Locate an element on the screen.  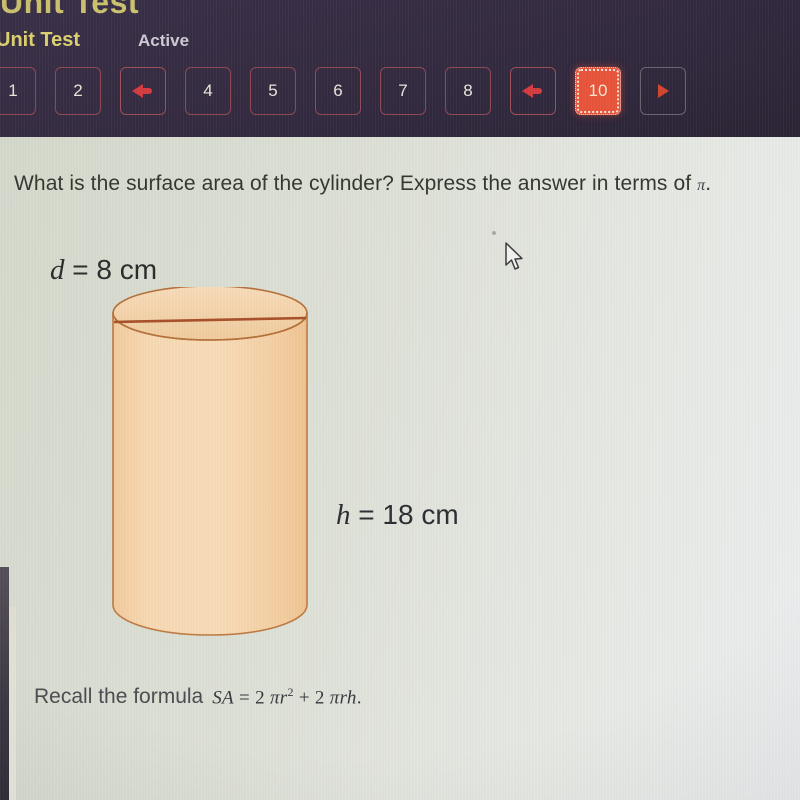
formula-rh: rh is located at coordinates (348, 698).